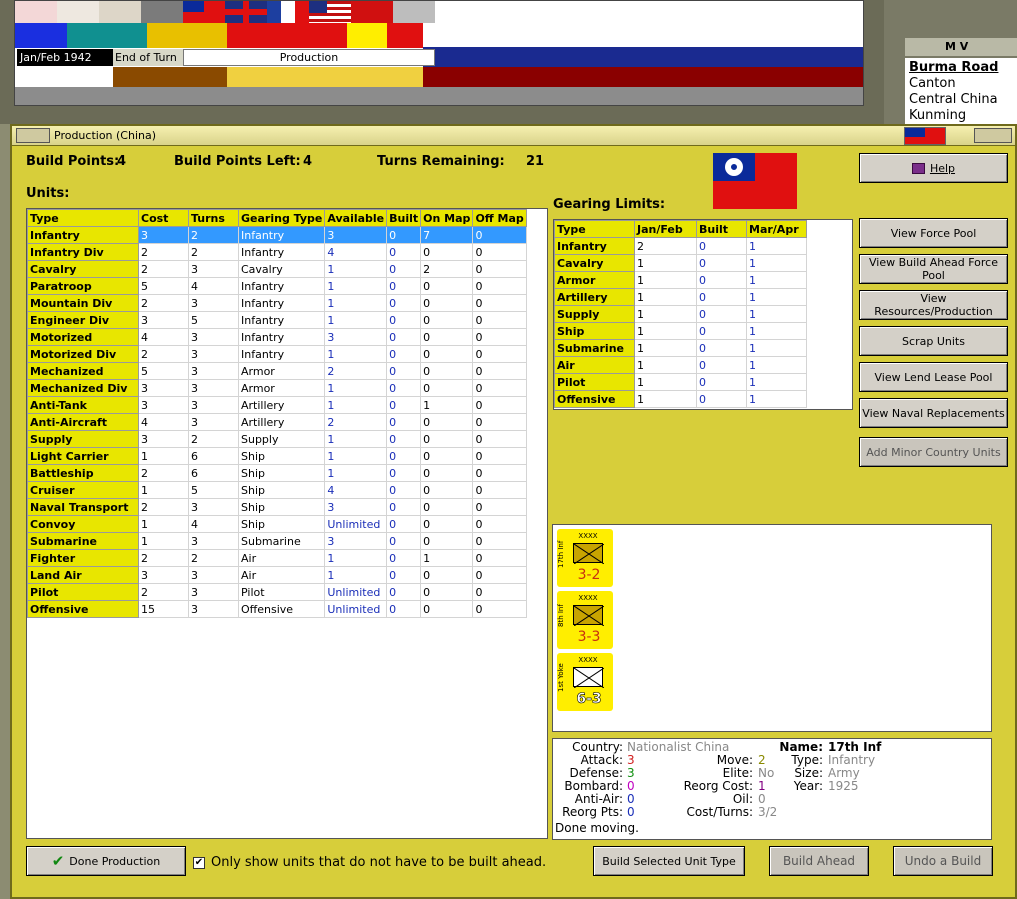 The width and height of the screenshot is (1017, 899). What do you see at coordinates (330, 12) in the screenshot?
I see `usa-flag-icon` at bounding box center [330, 12].